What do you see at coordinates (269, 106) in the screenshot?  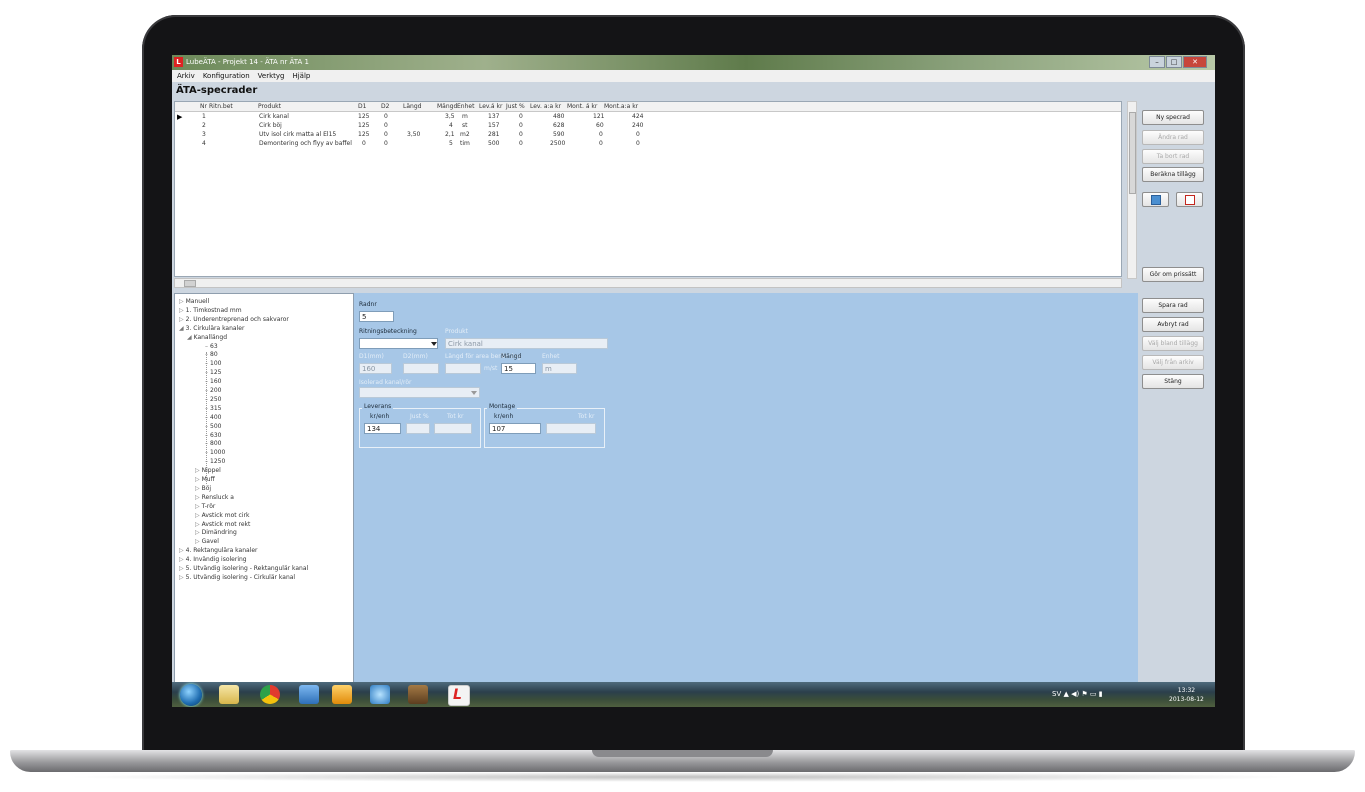 I see `col-header: Produkt` at bounding box center [269, 106].